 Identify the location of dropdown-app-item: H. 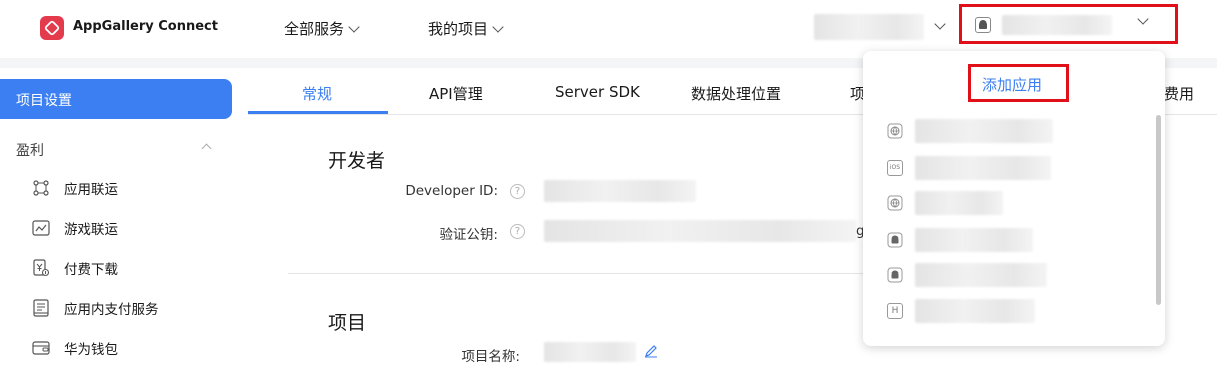
(972, 311).